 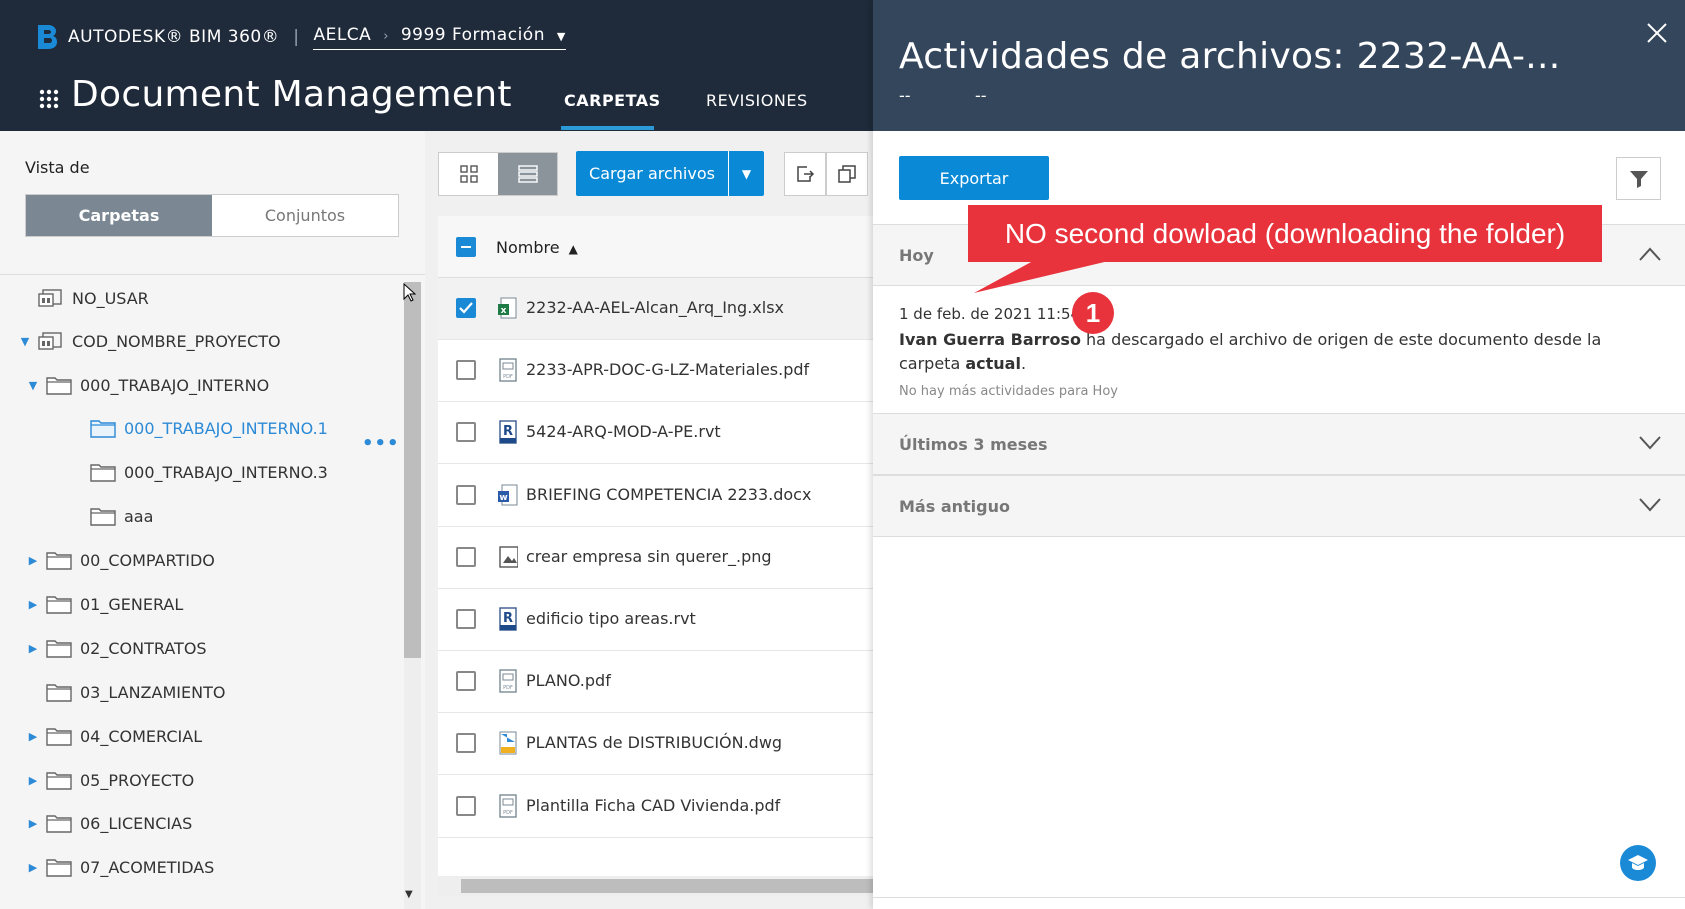 I want to click on file-row: x 2232-AA-AEL-Alcan_Arq_Ing.xlsx, so click(x=655, y=309).